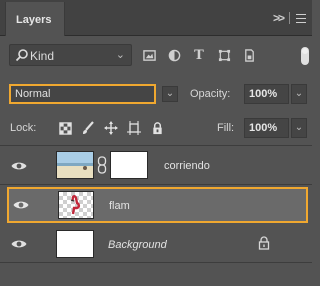 The height and width of the screenshot is (286, 320). I want to click on blend-row: Normal ⌄ Opacity: 100% ⌄, so click(156, 96).